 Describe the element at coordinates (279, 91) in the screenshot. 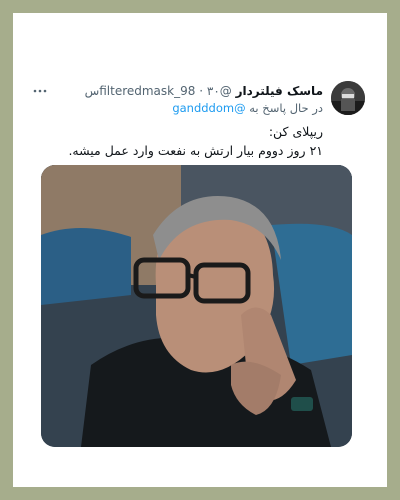

I see `display-name: ماسک فیلتردار` at that location.